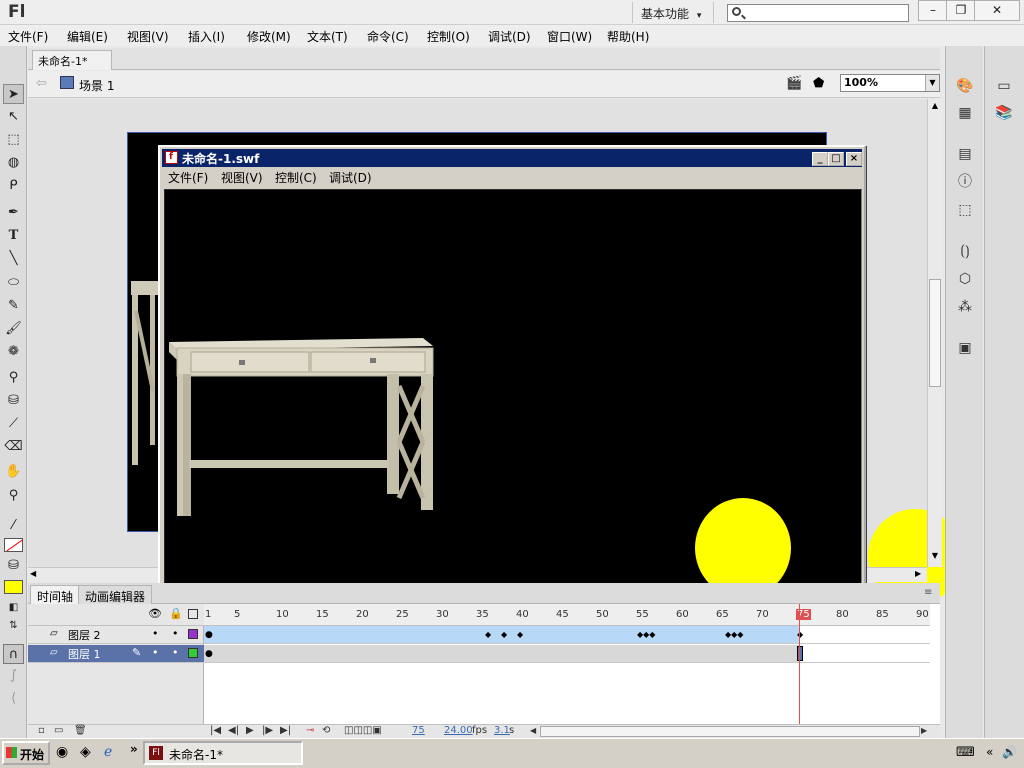 This screenshot has width=1024, height=768. I want to click on 3d-rotation-tool-icon: ◍, so click(13, 163).